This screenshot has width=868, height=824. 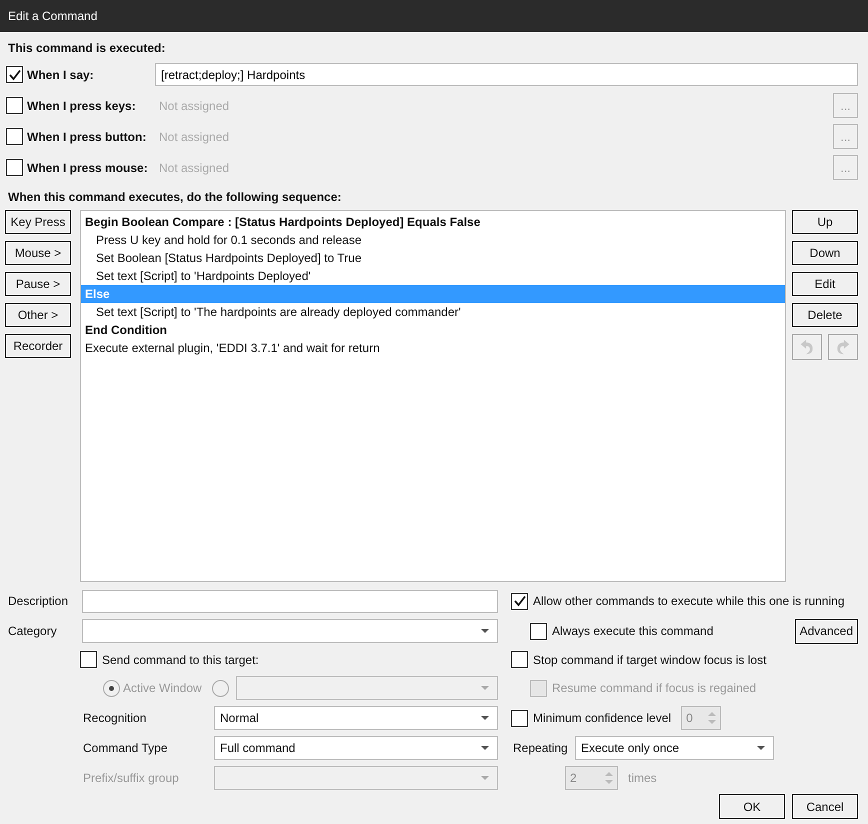 What do you see at coordinates (541, 748) in the screenshot?
I see `field-label: Repeating` at bounding box center [541, 748].